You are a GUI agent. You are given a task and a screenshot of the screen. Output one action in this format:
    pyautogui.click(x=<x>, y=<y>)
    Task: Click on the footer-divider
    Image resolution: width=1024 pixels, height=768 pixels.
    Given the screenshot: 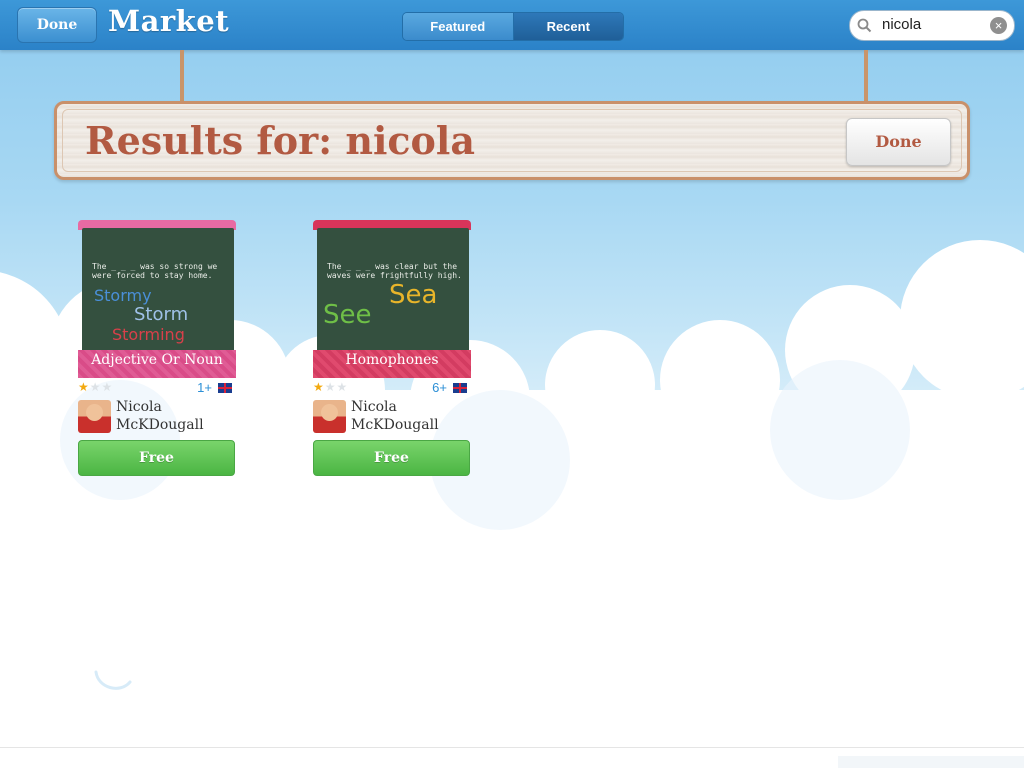 What is the action you would take?
    pyautogui.click(x=512, y=747)
    